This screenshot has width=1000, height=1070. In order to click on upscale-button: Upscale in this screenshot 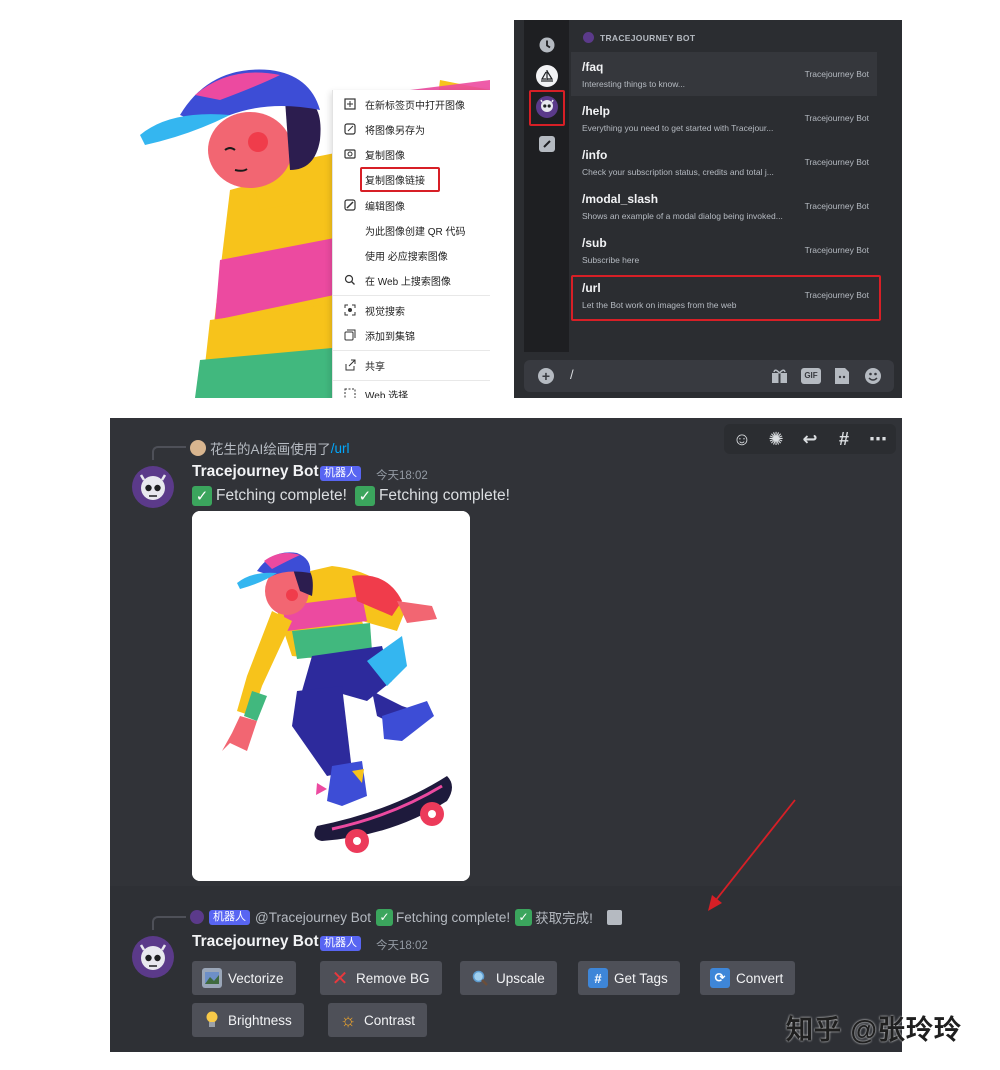, I will do `click(508, 978)`.